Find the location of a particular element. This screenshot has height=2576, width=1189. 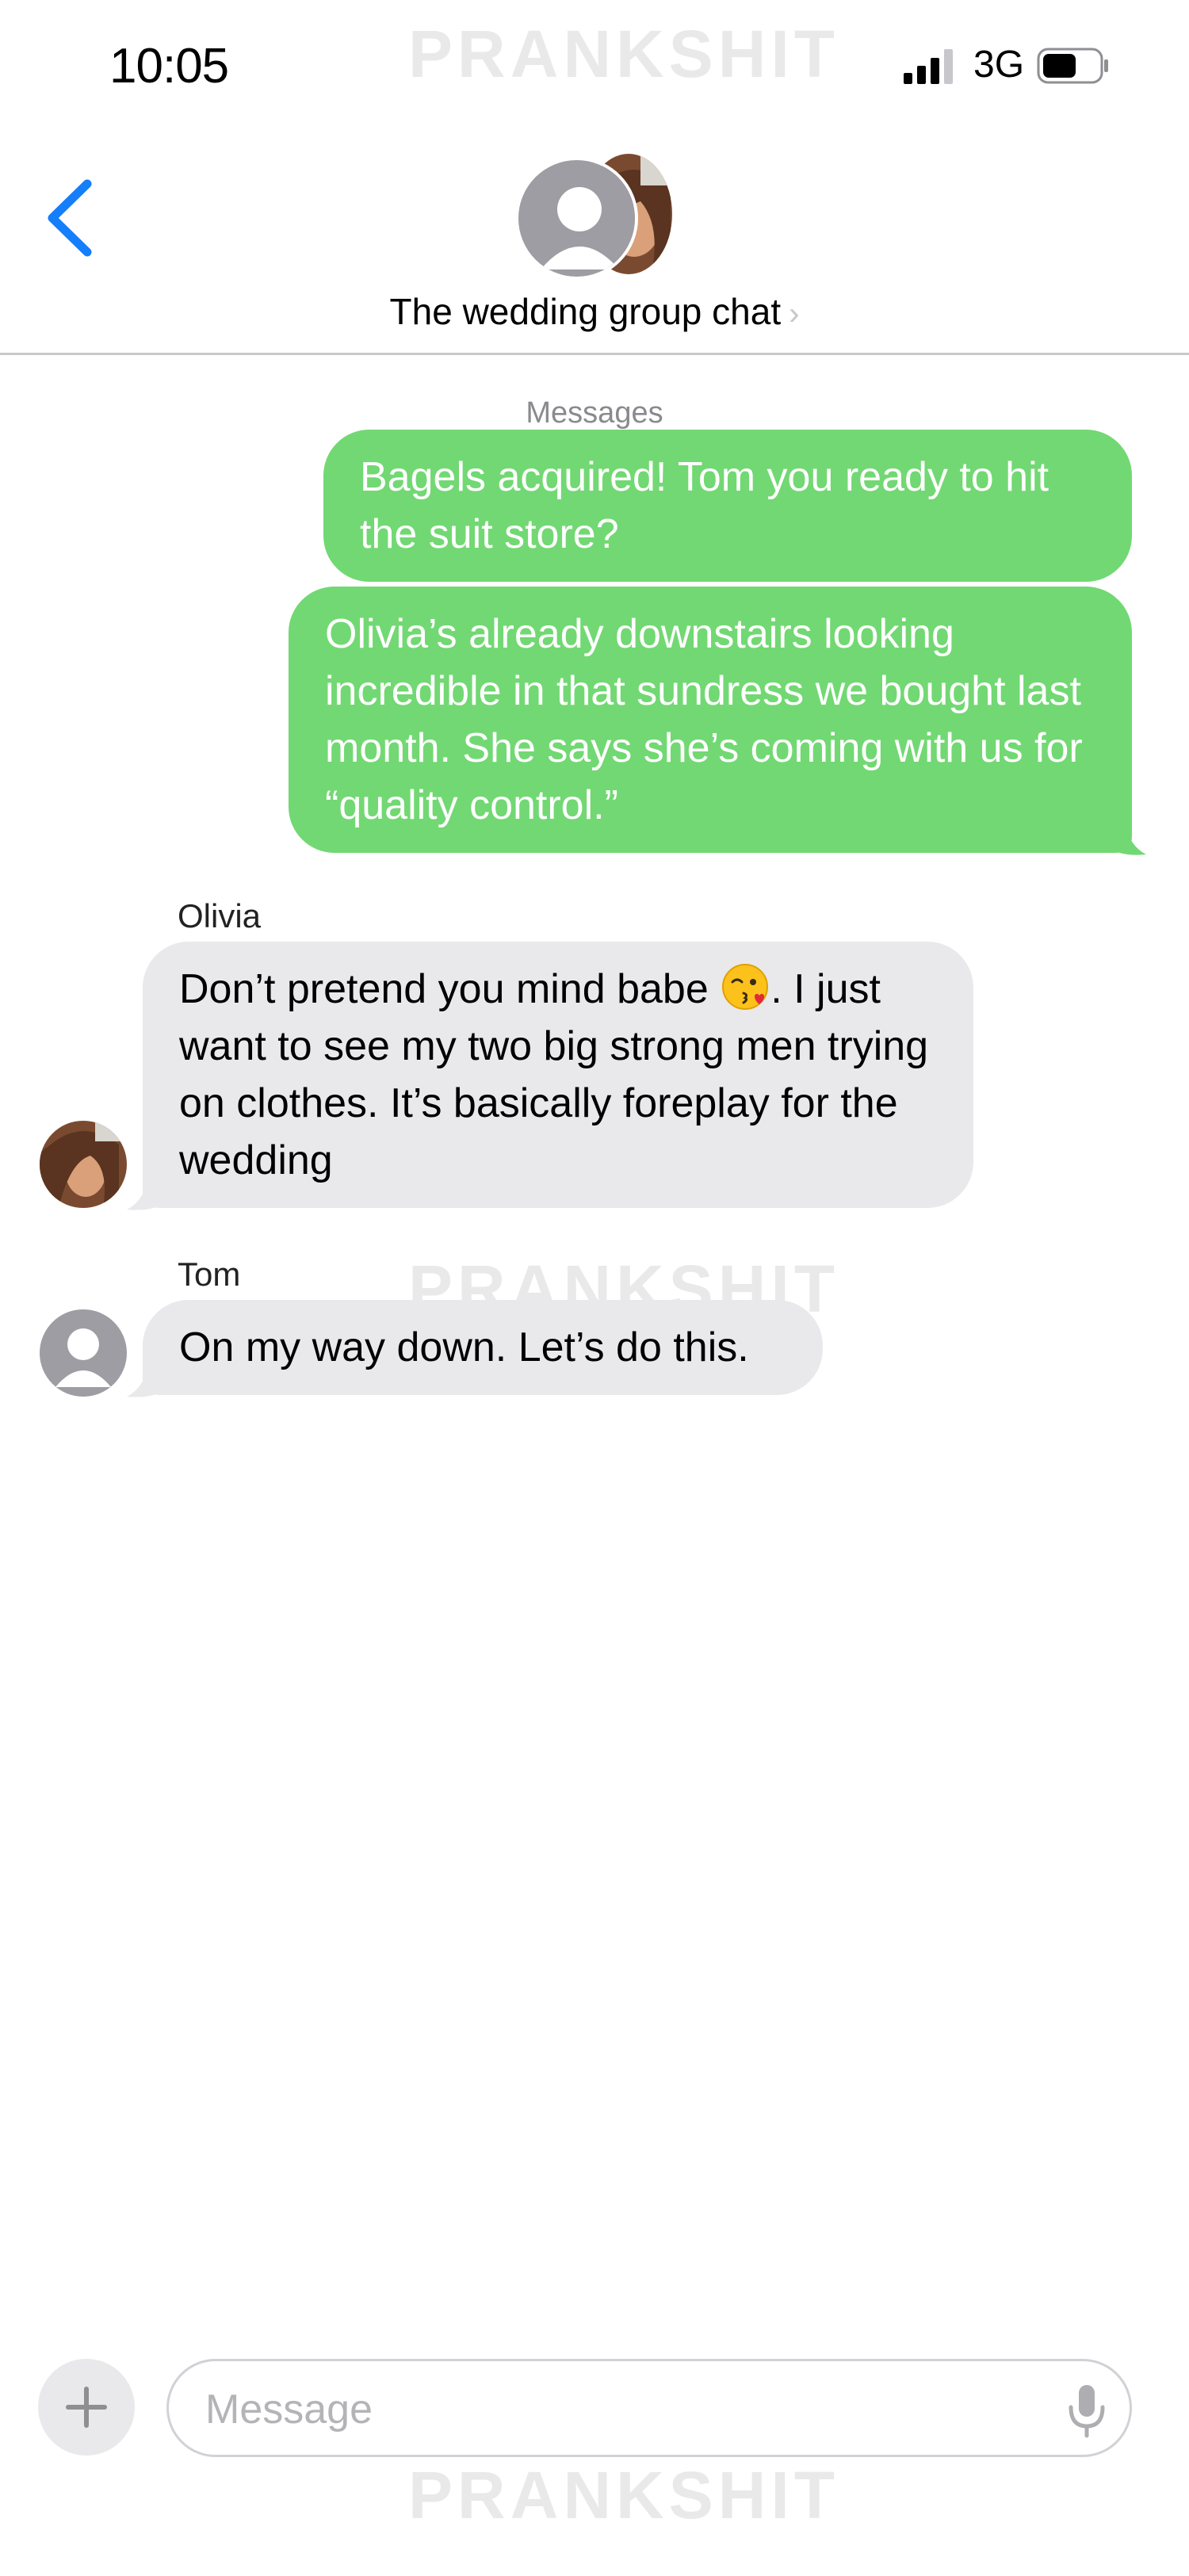

sender-name: Olivia is located at coordinates (220, 915).